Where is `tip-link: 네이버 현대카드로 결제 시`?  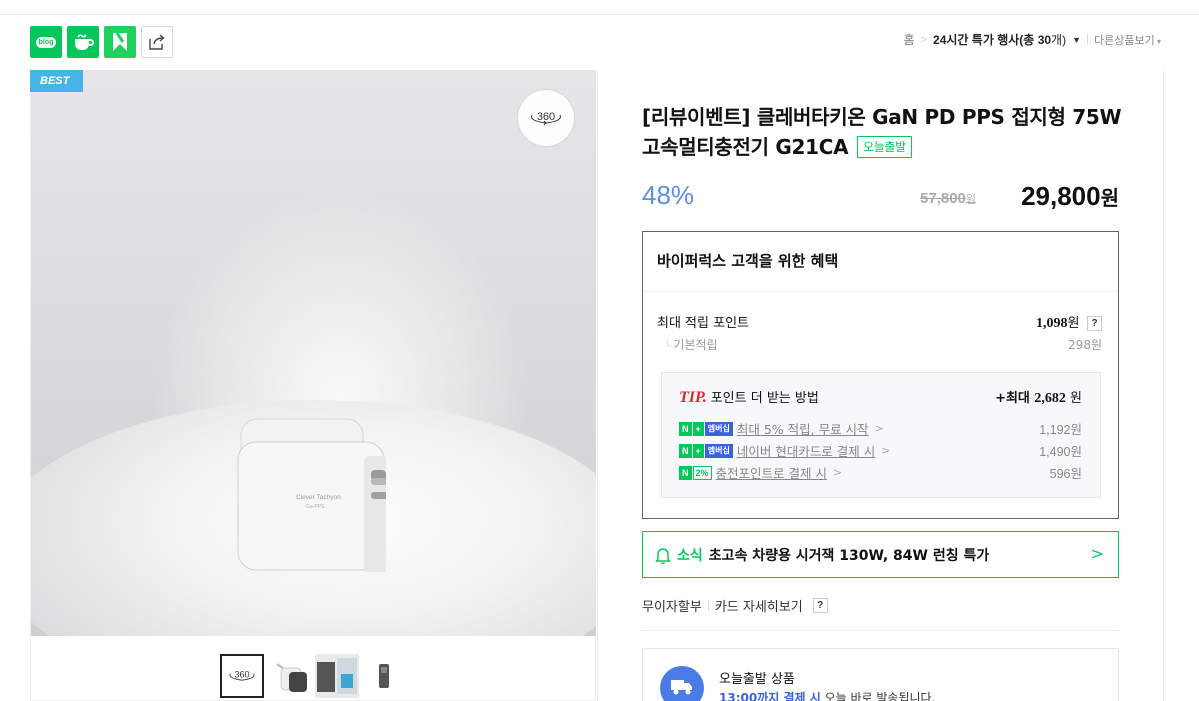 tip-link: 네이버 현대카드로 결제 시 is located at coordinates (806, 450).